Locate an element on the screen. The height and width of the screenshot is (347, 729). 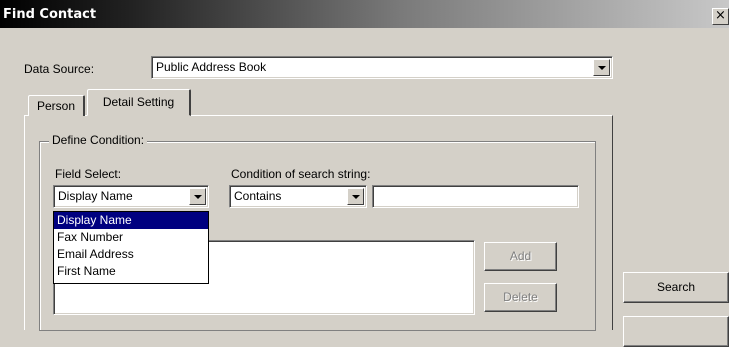
field-select-dropdown: Display Name is located at coordinates (131, 196).